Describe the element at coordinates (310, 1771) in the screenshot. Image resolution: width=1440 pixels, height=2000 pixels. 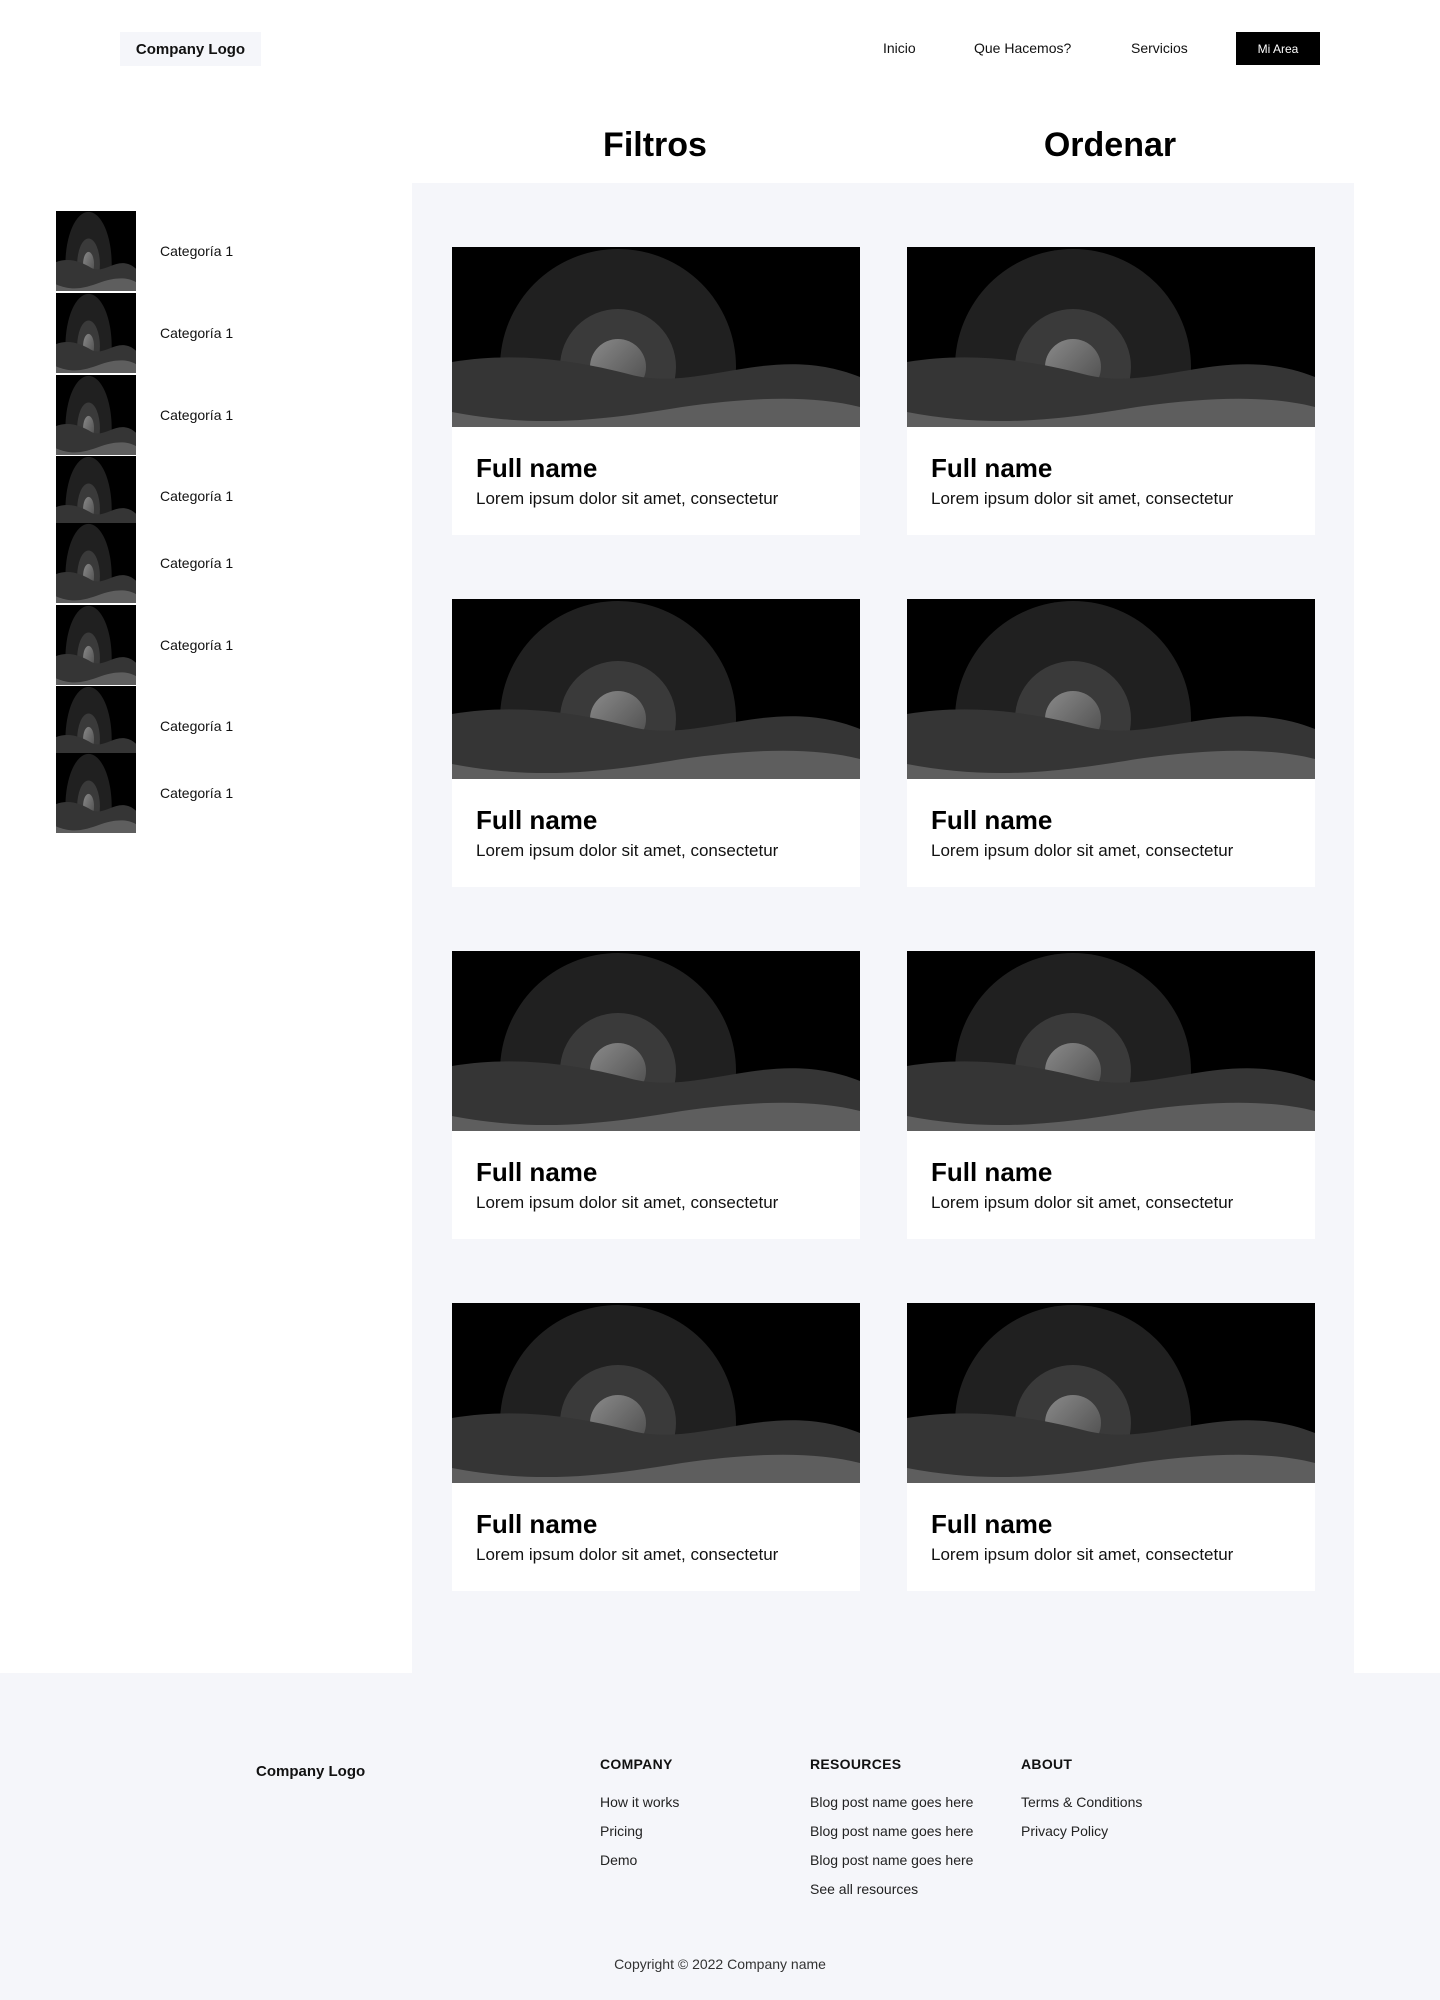
I see `footer-logo: Company Logo` at that location.